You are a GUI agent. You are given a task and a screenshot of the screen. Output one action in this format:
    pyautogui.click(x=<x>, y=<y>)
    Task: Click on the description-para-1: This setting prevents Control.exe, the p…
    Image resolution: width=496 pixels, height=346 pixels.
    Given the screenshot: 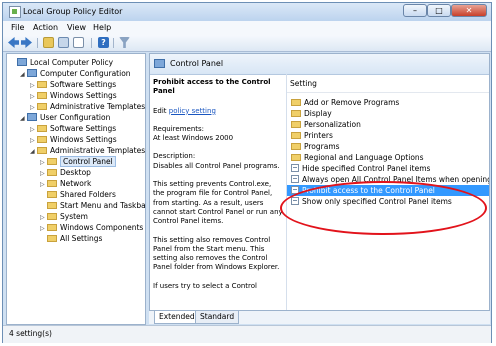 What is the action you would take?
    pyautogui.click(x=218, y=203)
    